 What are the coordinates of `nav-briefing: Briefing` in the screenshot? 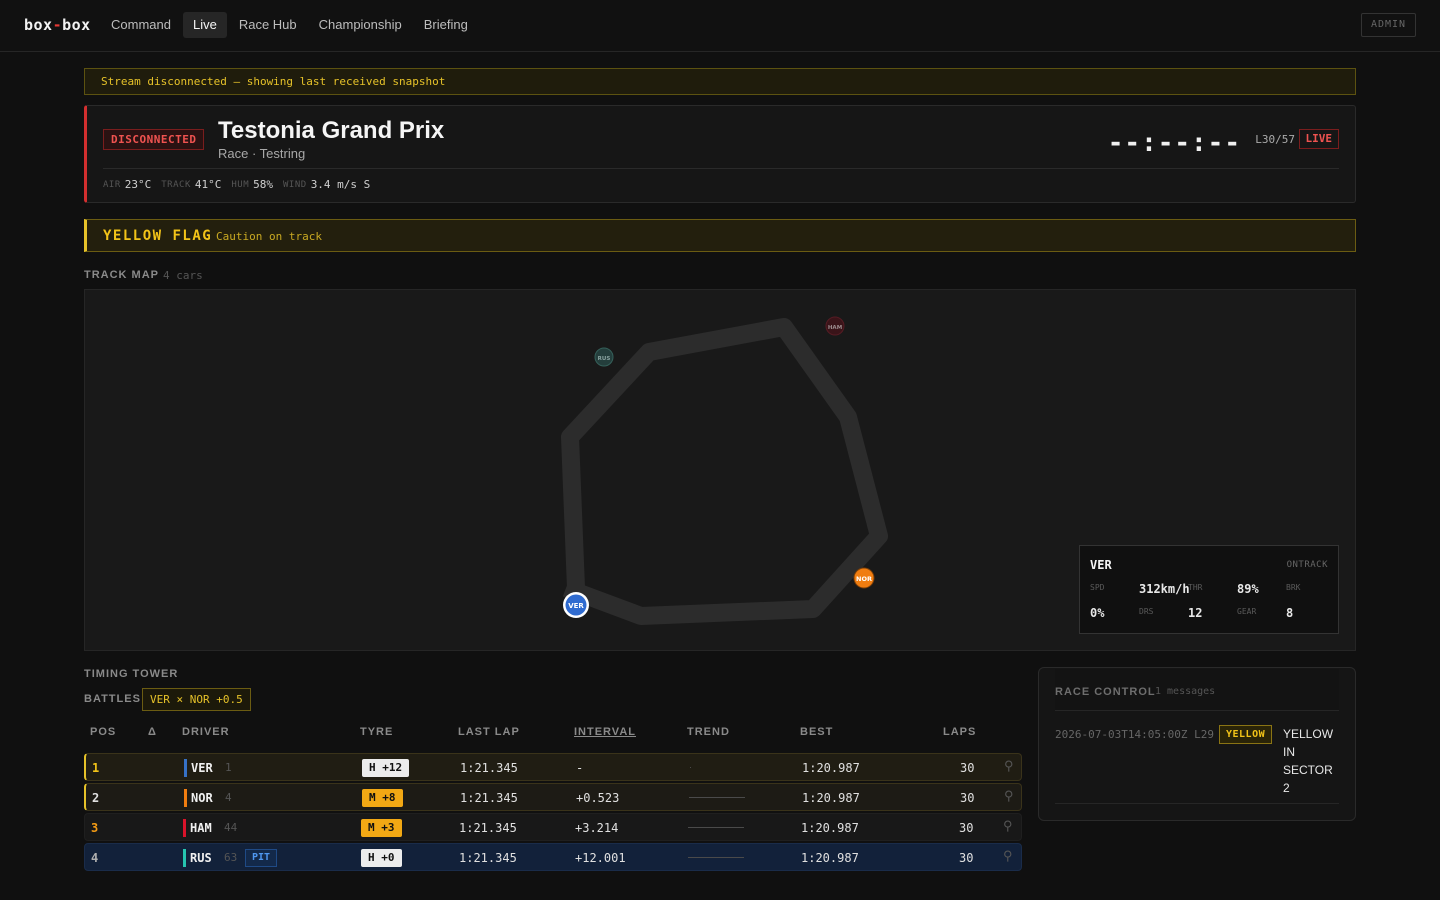 It's located at (446, 25).